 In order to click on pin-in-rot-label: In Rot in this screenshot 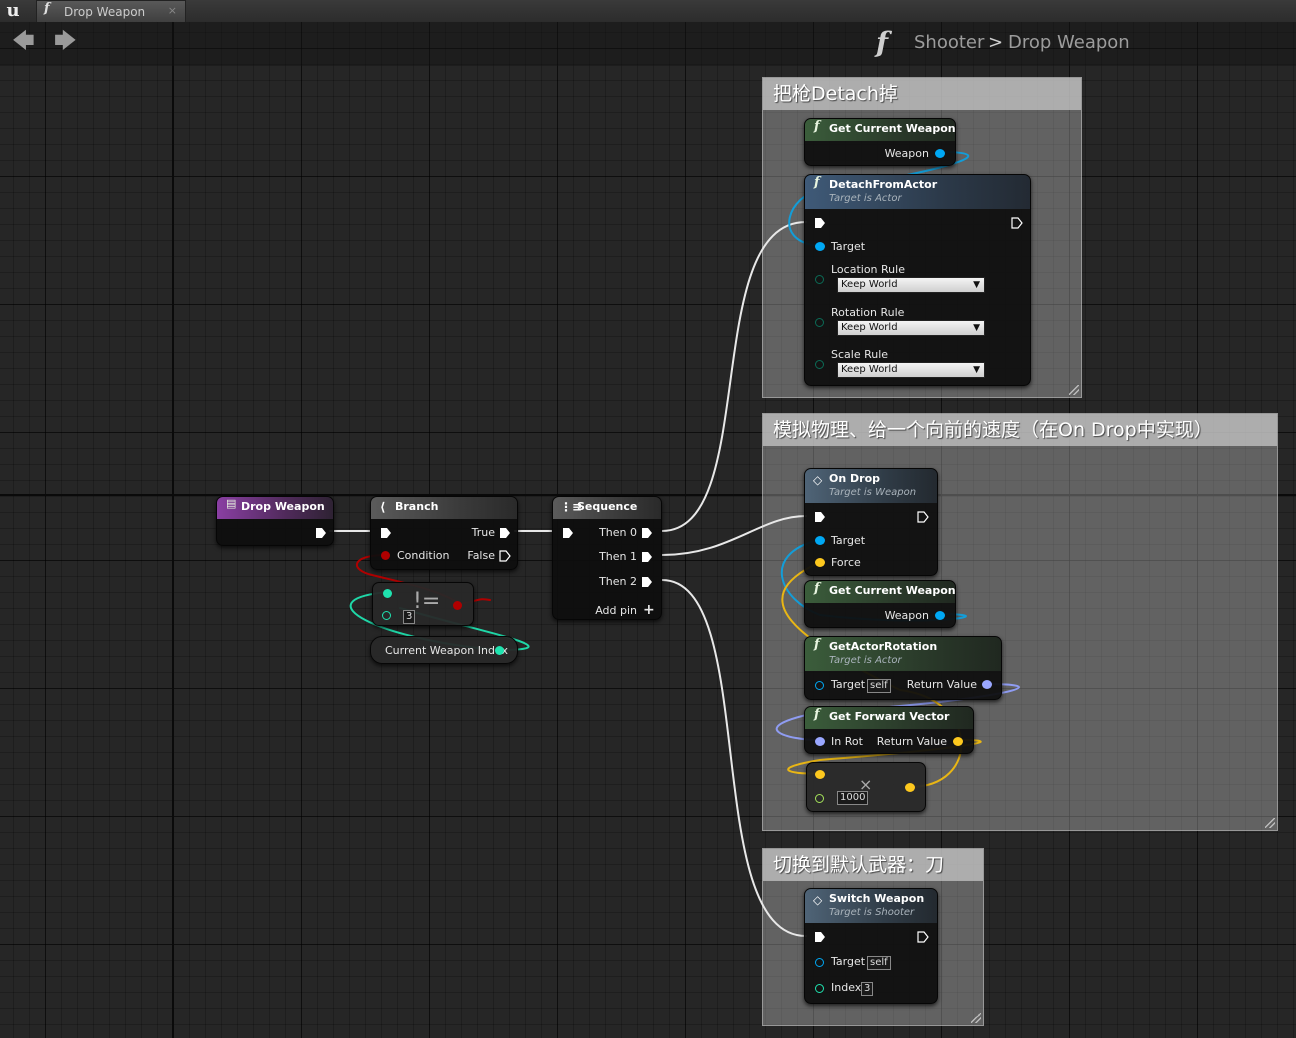, I will do `click(847, 741)`.